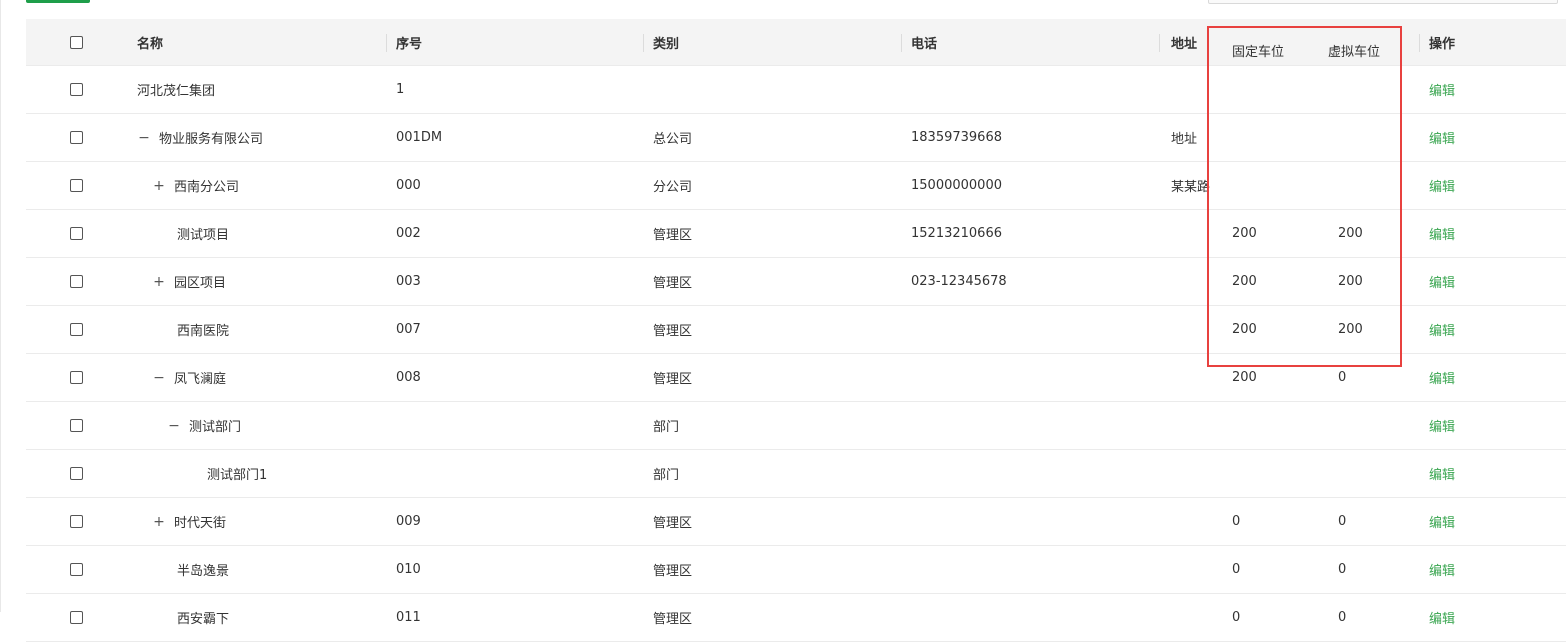 The width and height of the screenshot is (1566, 642). I want to click on header-category: 类别, so click(666, 44).